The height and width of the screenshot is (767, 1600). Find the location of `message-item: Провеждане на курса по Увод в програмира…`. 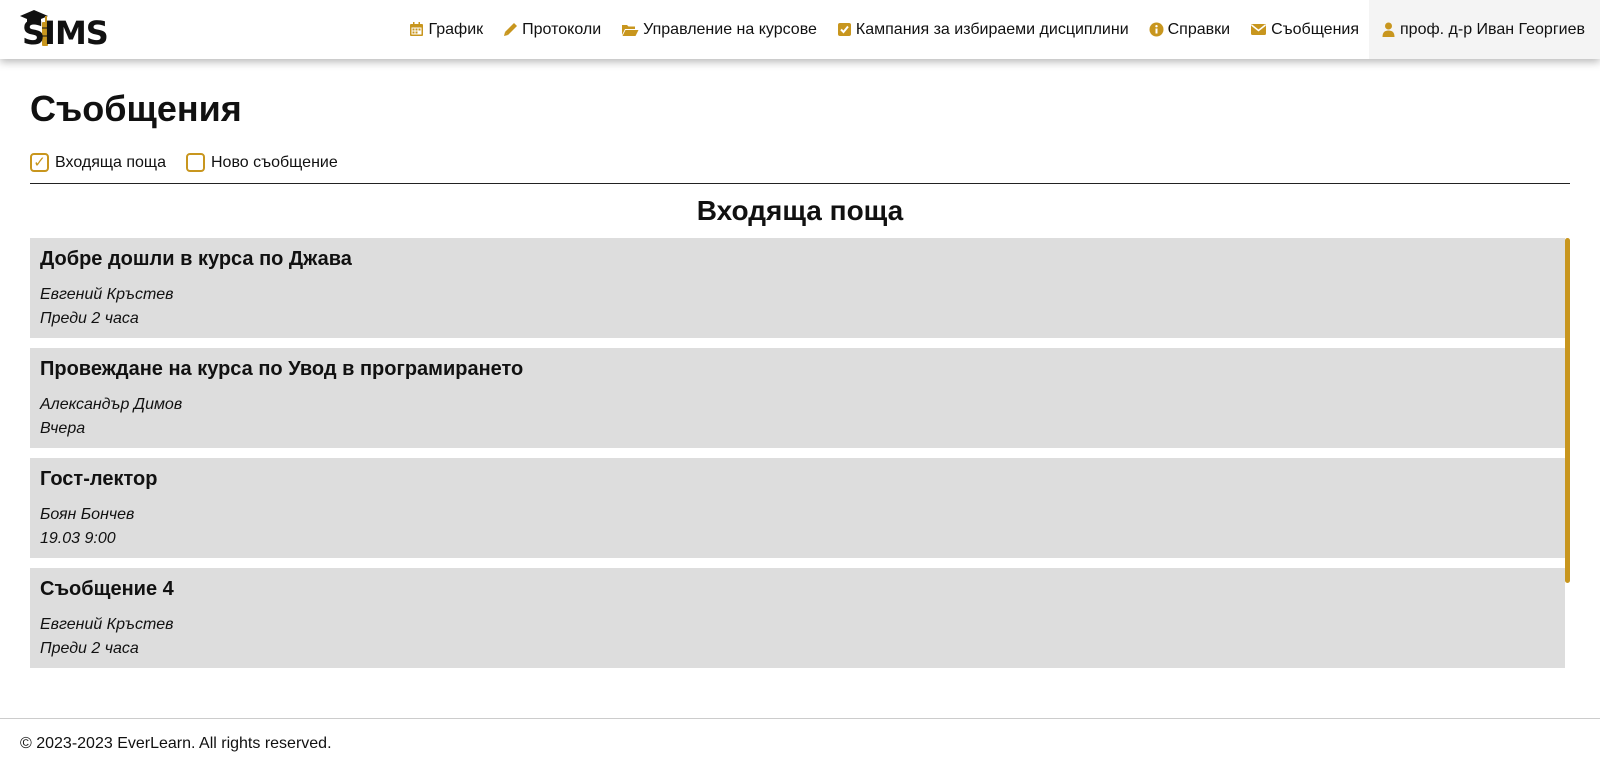

message-item: Провеждане на курса по Увод в програмира… is located at coordinates (797, 398).